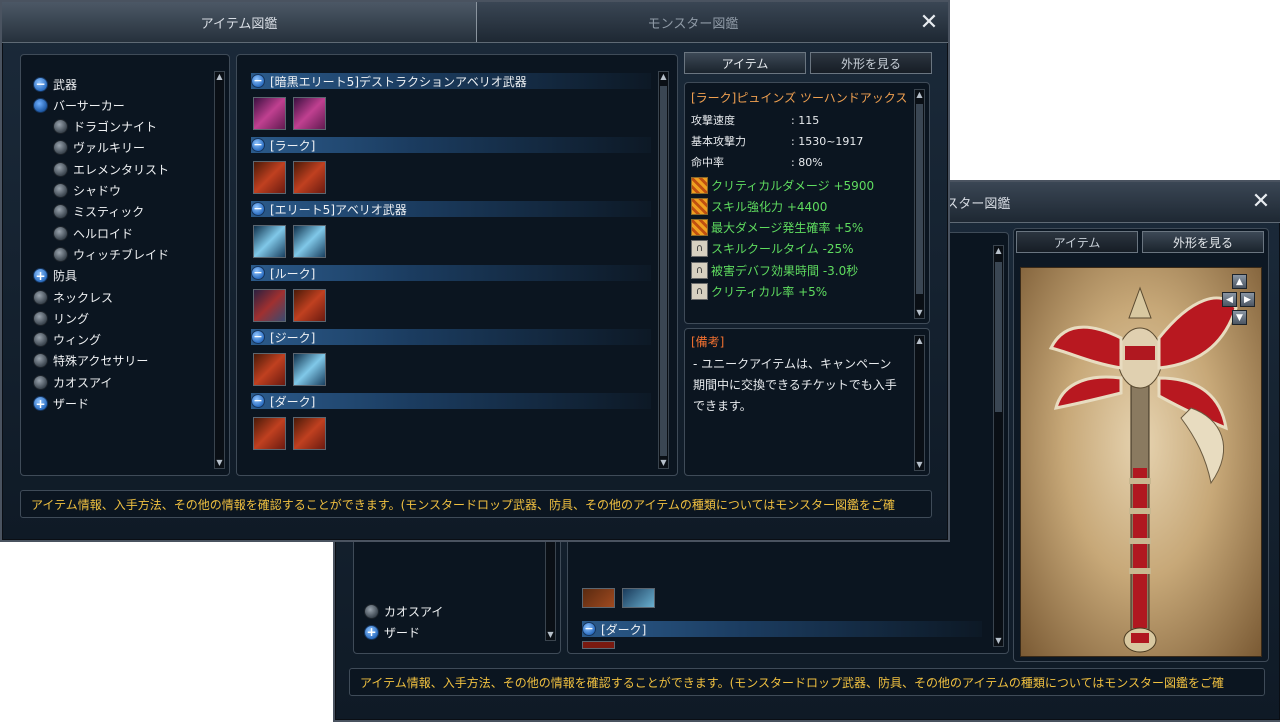  I want to click on axe-illustration, so click(1143, 469).